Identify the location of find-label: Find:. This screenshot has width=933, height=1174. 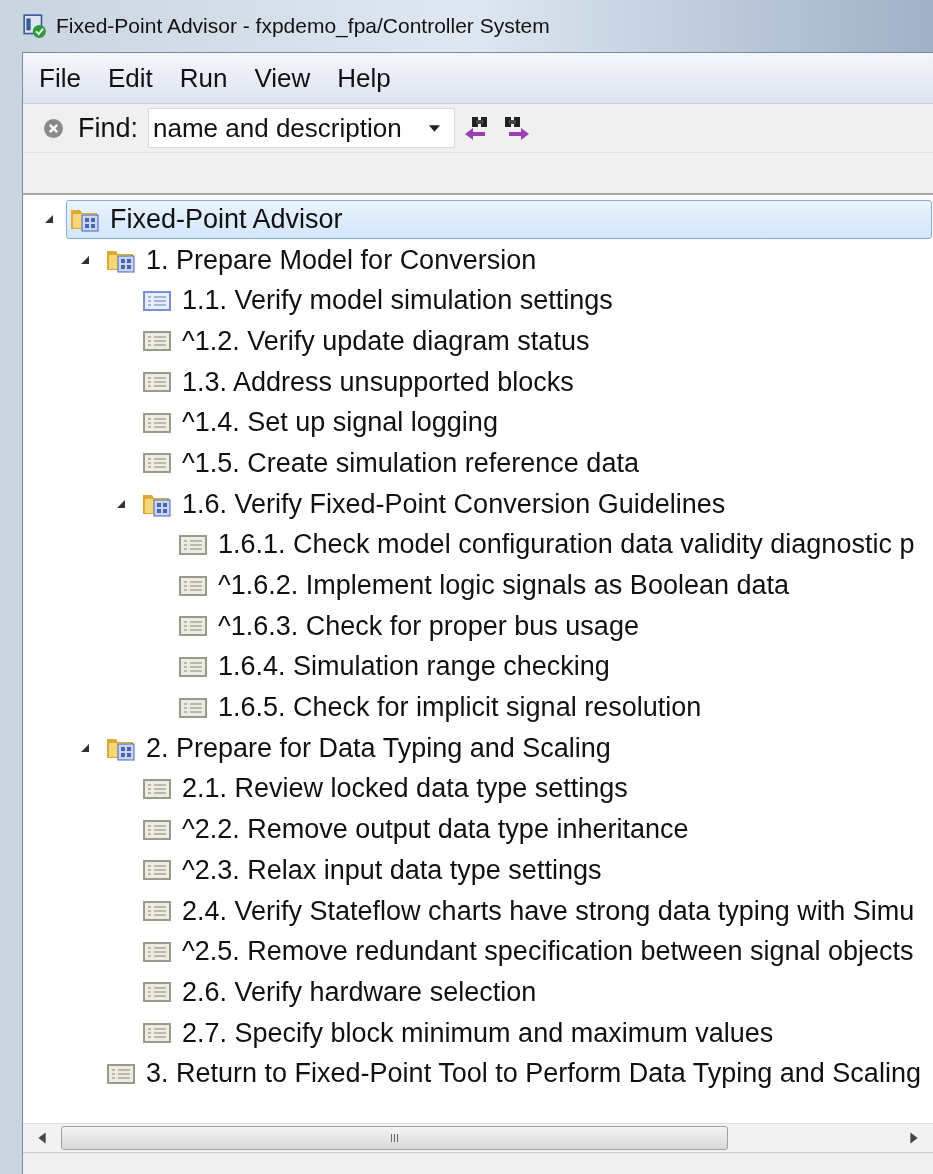
(108, 128).